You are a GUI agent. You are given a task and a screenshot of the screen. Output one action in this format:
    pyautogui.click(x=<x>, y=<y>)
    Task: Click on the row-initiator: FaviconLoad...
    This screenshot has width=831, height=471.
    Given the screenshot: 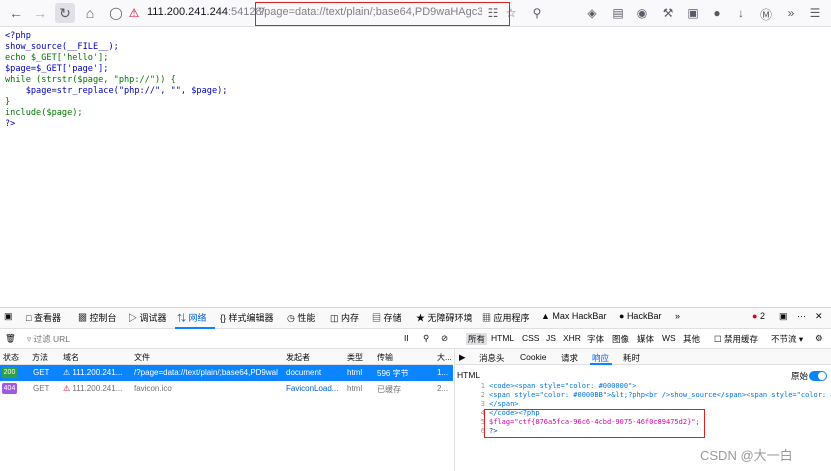 What is the action you would take?
    pyautogui.click(x=312, y=388)
    